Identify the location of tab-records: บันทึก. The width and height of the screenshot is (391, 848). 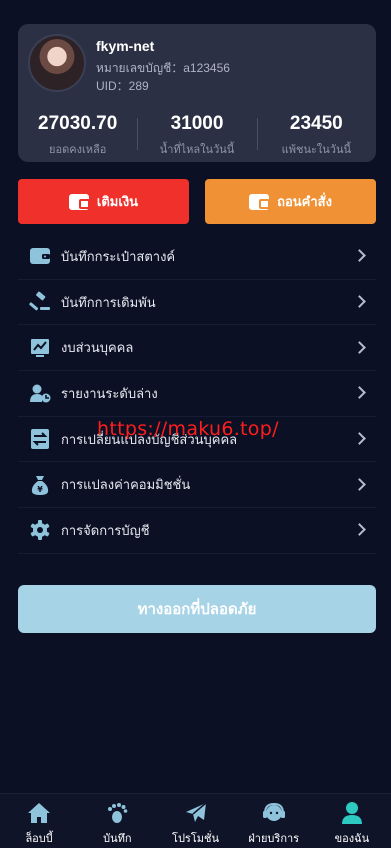
(117, 821).